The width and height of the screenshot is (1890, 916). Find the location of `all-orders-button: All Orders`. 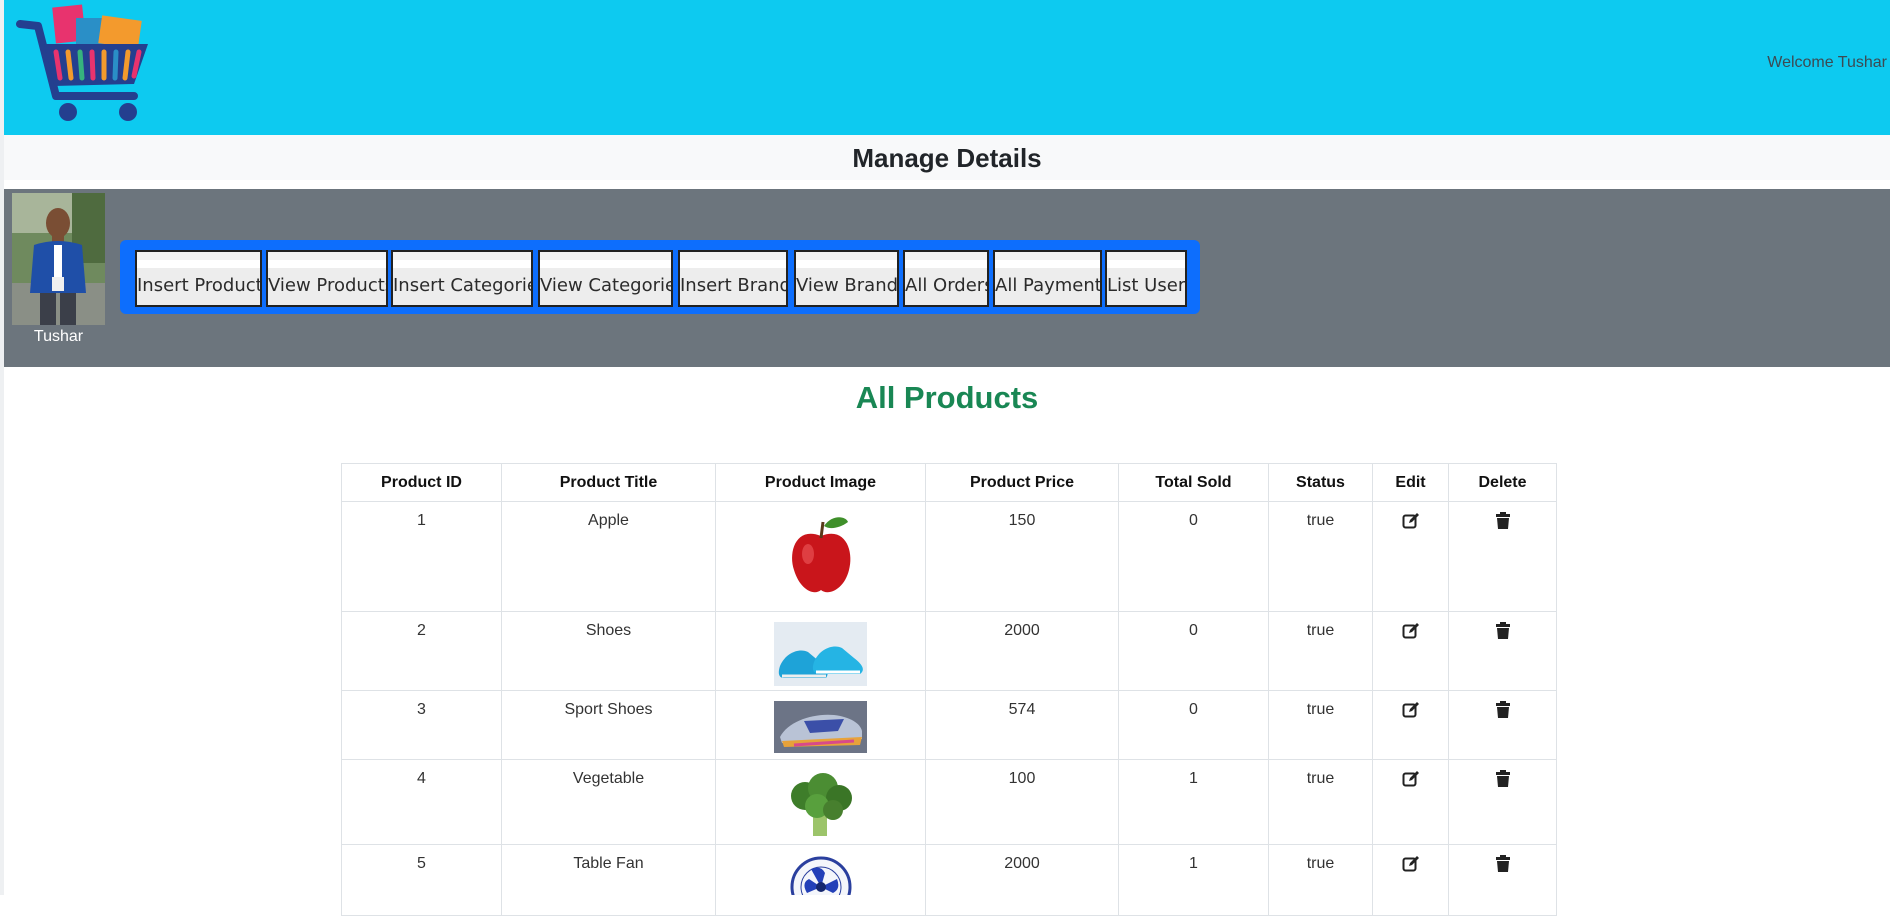

all-orders-button: All Orders is located at coordinates (946, 278).